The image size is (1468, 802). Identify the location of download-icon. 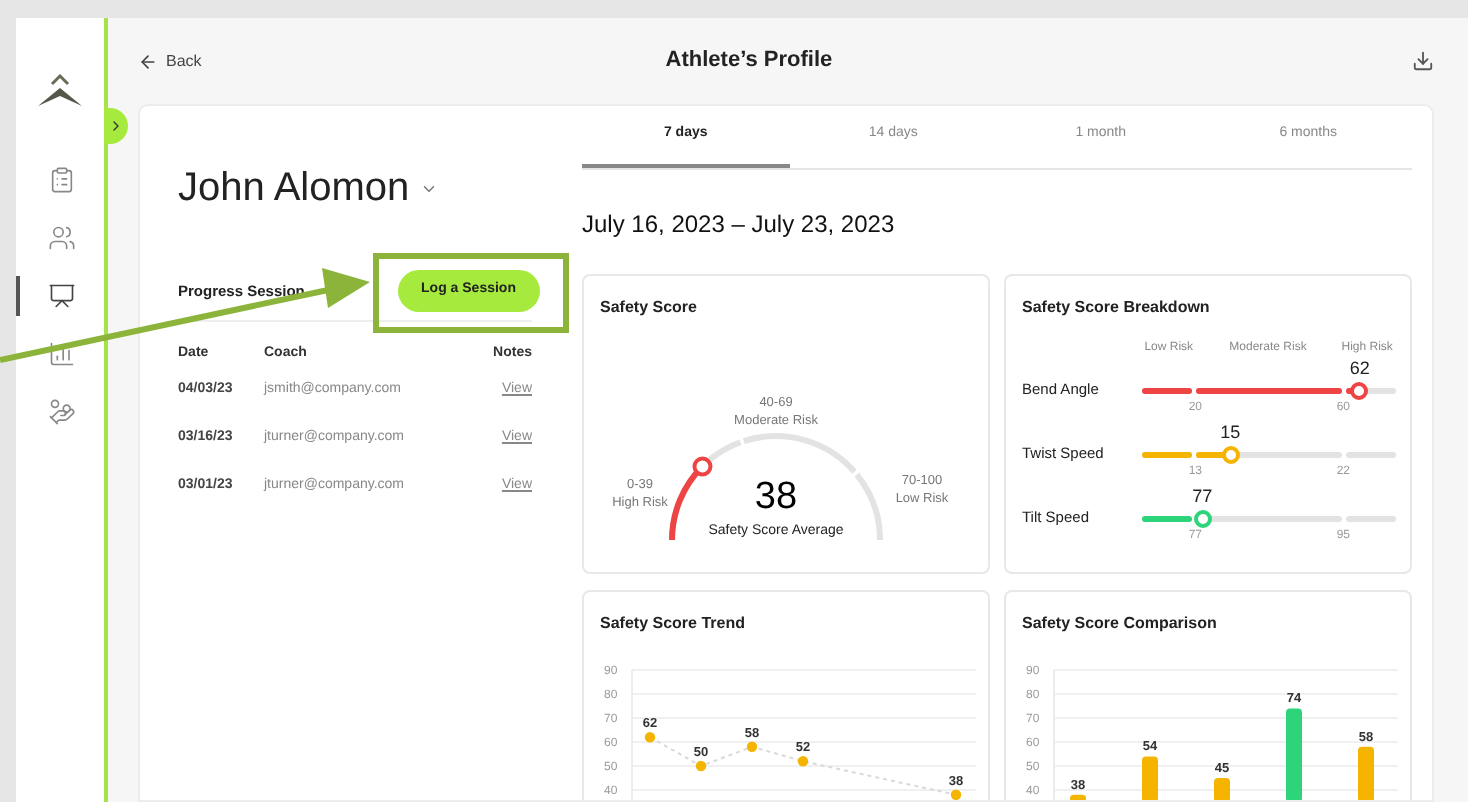
(1423, 61).